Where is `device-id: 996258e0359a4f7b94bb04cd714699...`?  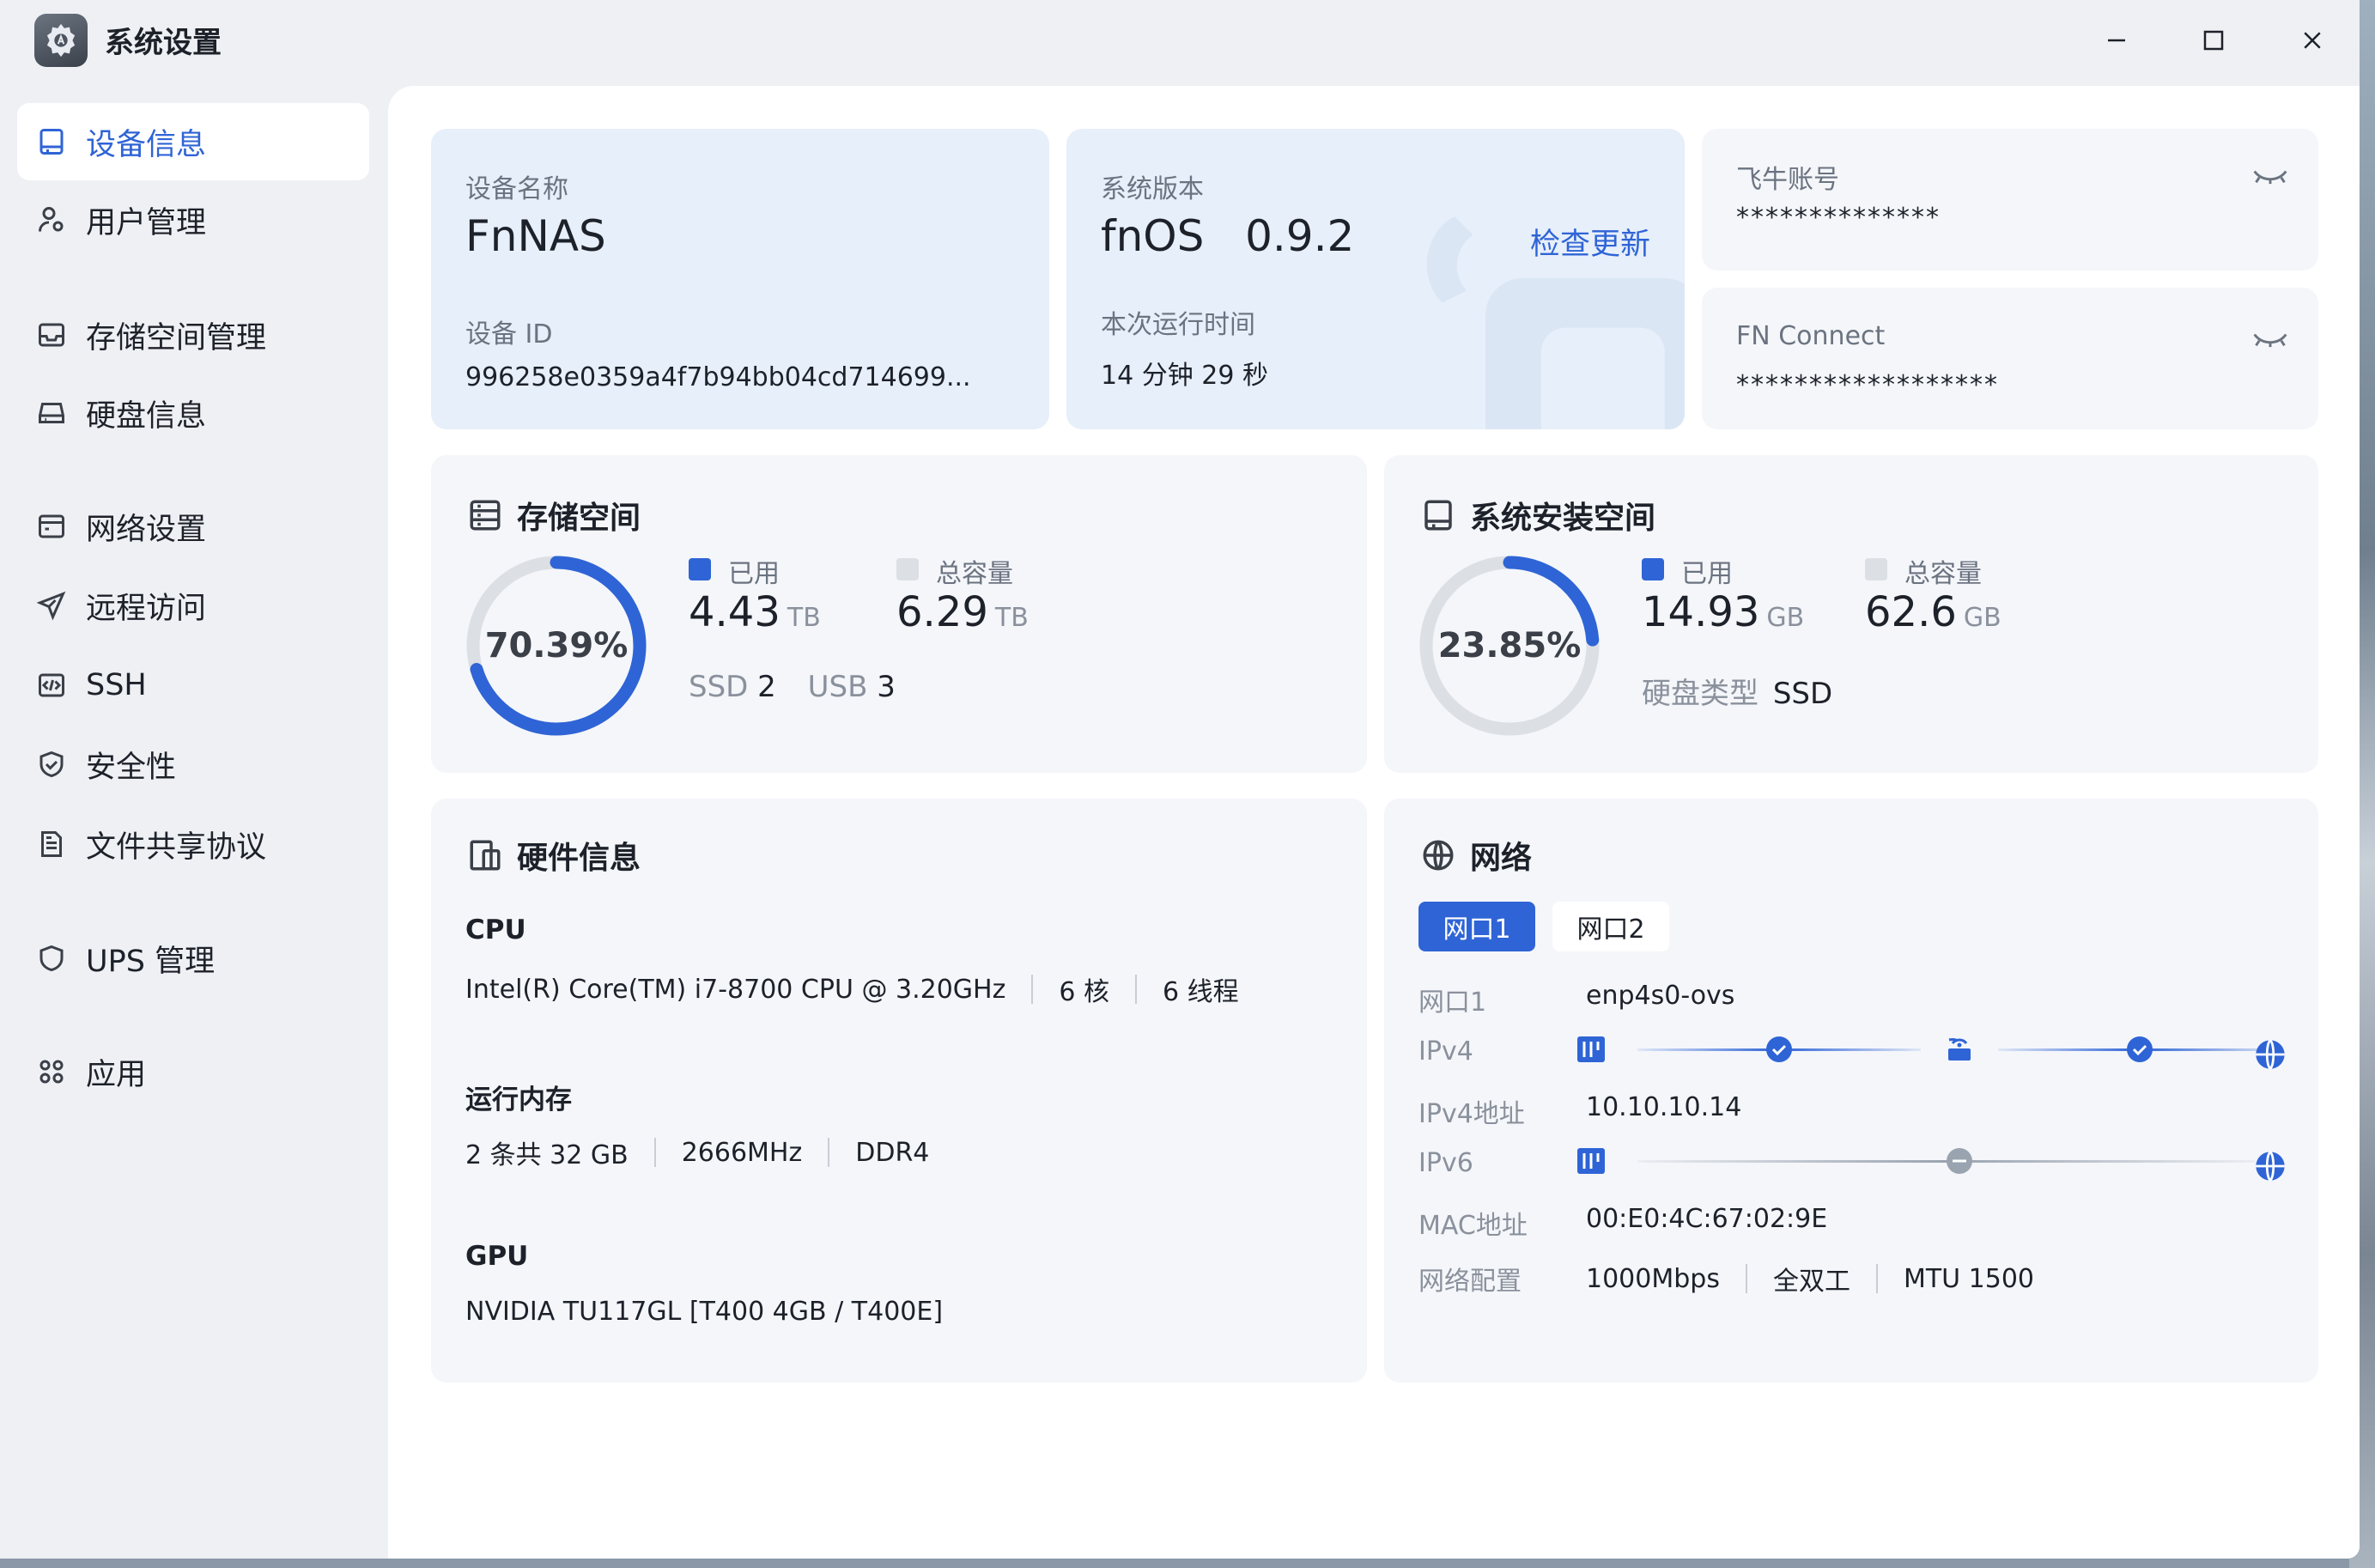
device-id: 996258e0359a4f7b94bb04cd714699... is located at coordinates (718, 377).